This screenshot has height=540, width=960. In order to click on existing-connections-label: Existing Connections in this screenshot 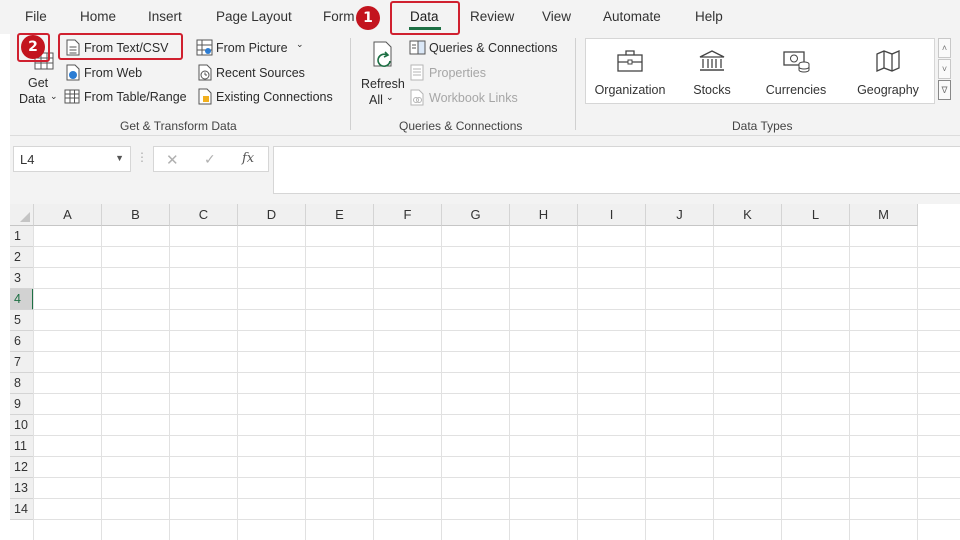, I will do `click(274, 97)`.